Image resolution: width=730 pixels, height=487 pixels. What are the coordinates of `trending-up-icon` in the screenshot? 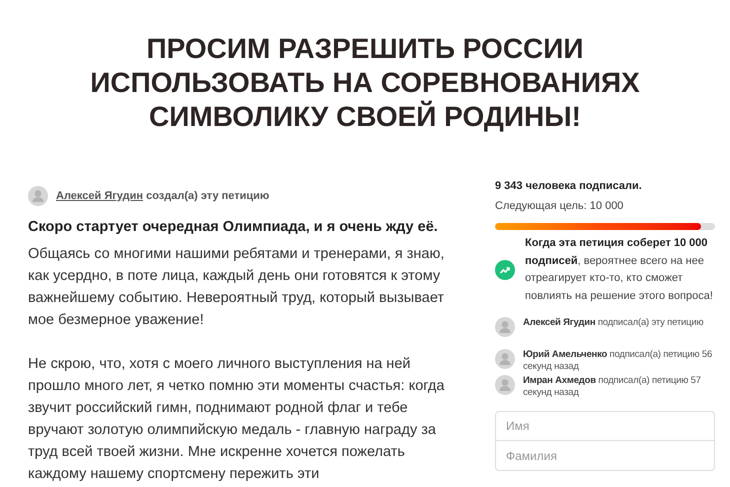 It's located at (505, 270).